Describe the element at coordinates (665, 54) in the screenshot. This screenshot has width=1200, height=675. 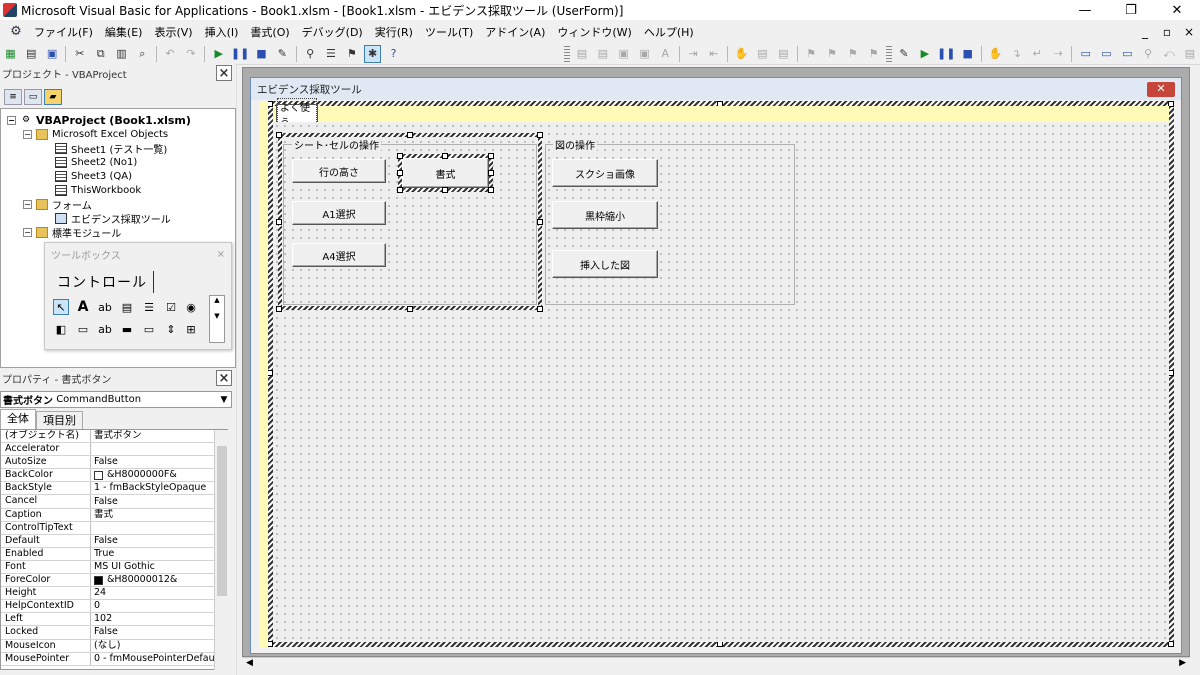
I see `complete-word-icon: A` at that location.